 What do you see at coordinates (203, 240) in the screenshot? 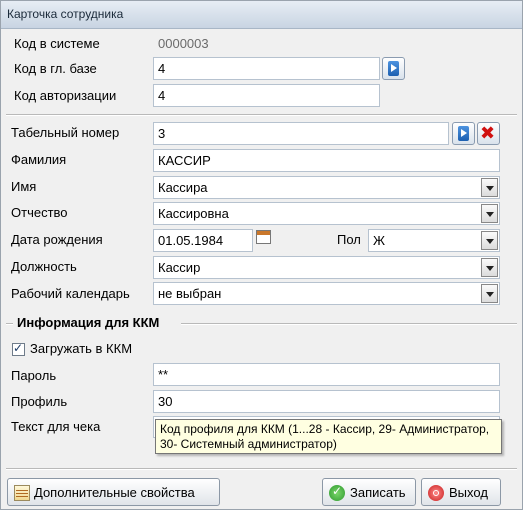
I see `birth-date-field: 01.05.1984` at bounding box center [203, 240].